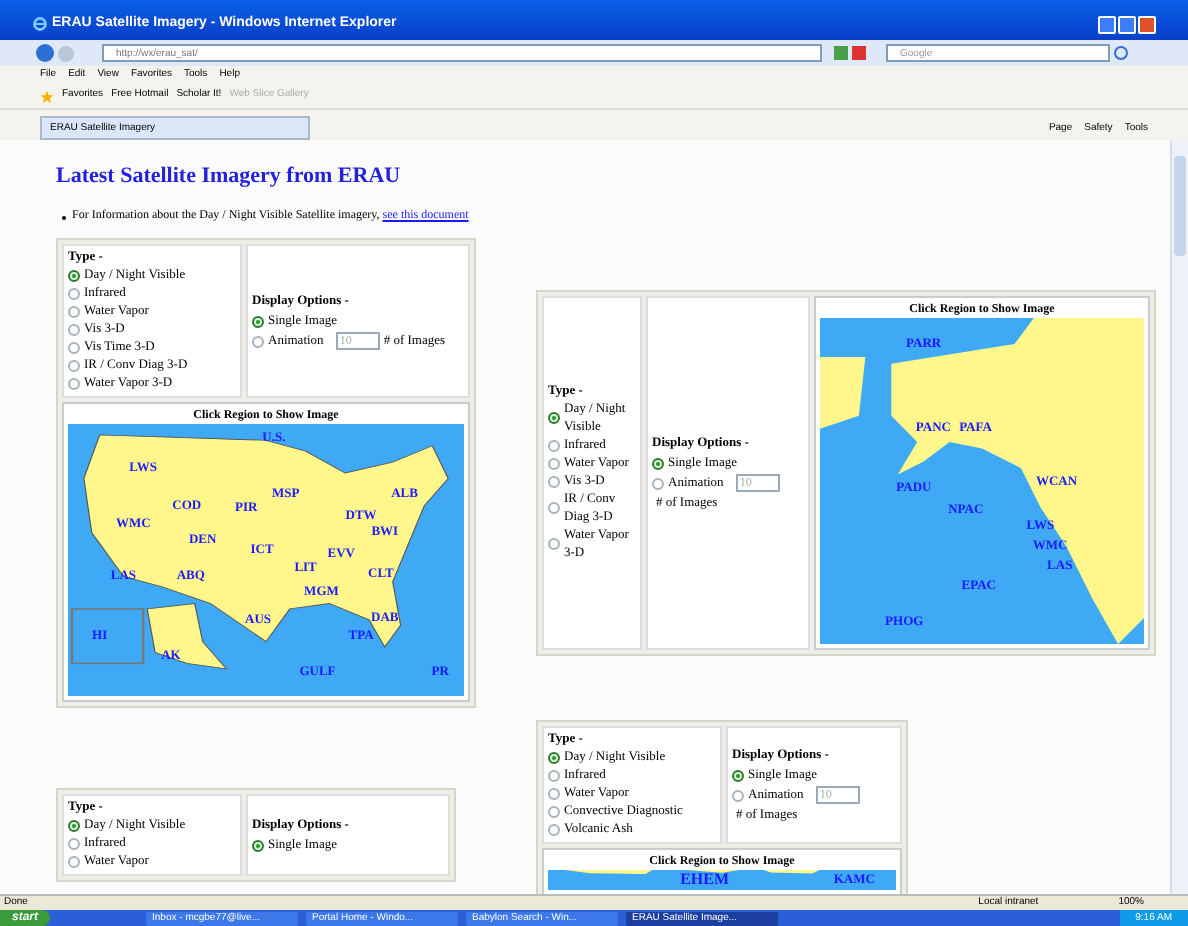  Describe the element at coordinates (66, 53) in the screenshot. I see `forward-button` at that location.